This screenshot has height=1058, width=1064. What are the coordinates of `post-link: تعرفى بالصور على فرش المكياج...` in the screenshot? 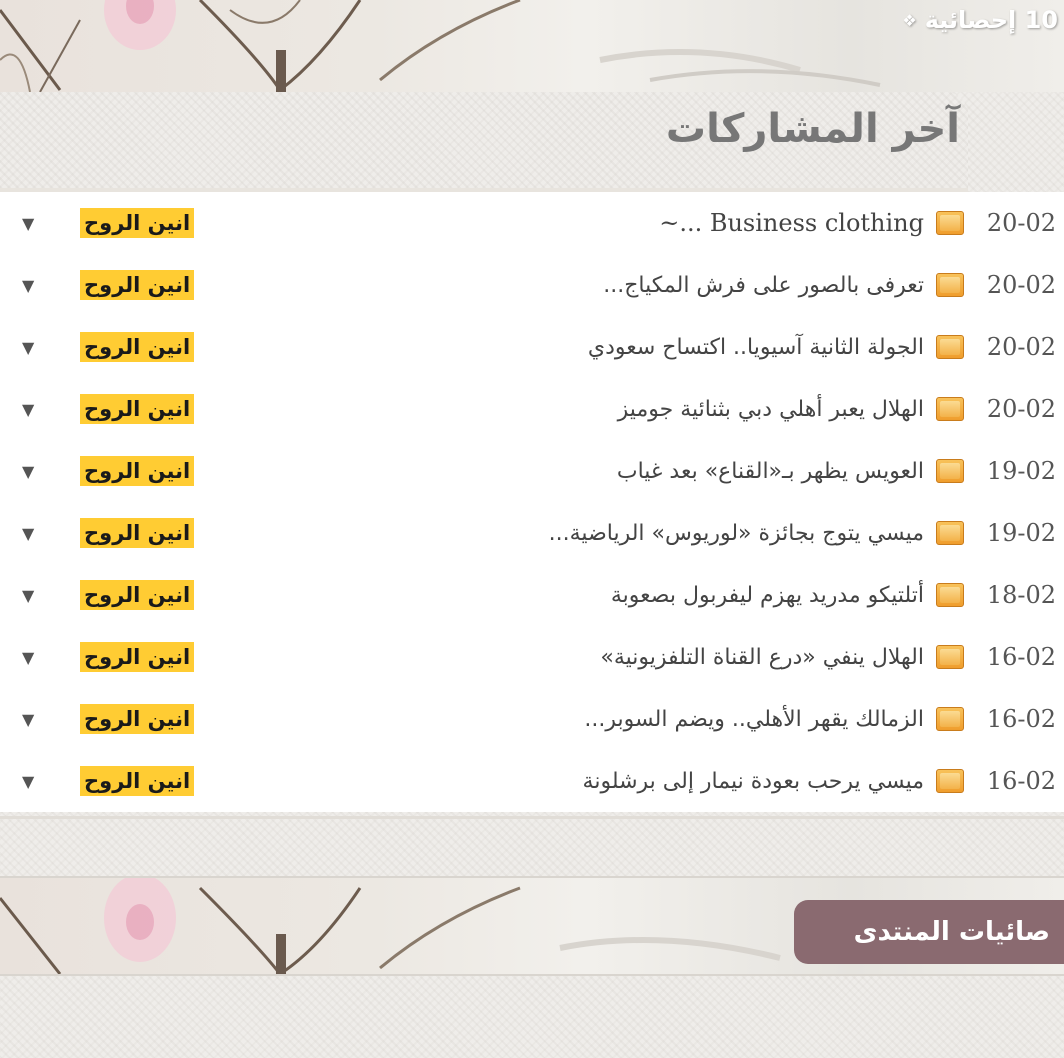 It's located at (783, 285).